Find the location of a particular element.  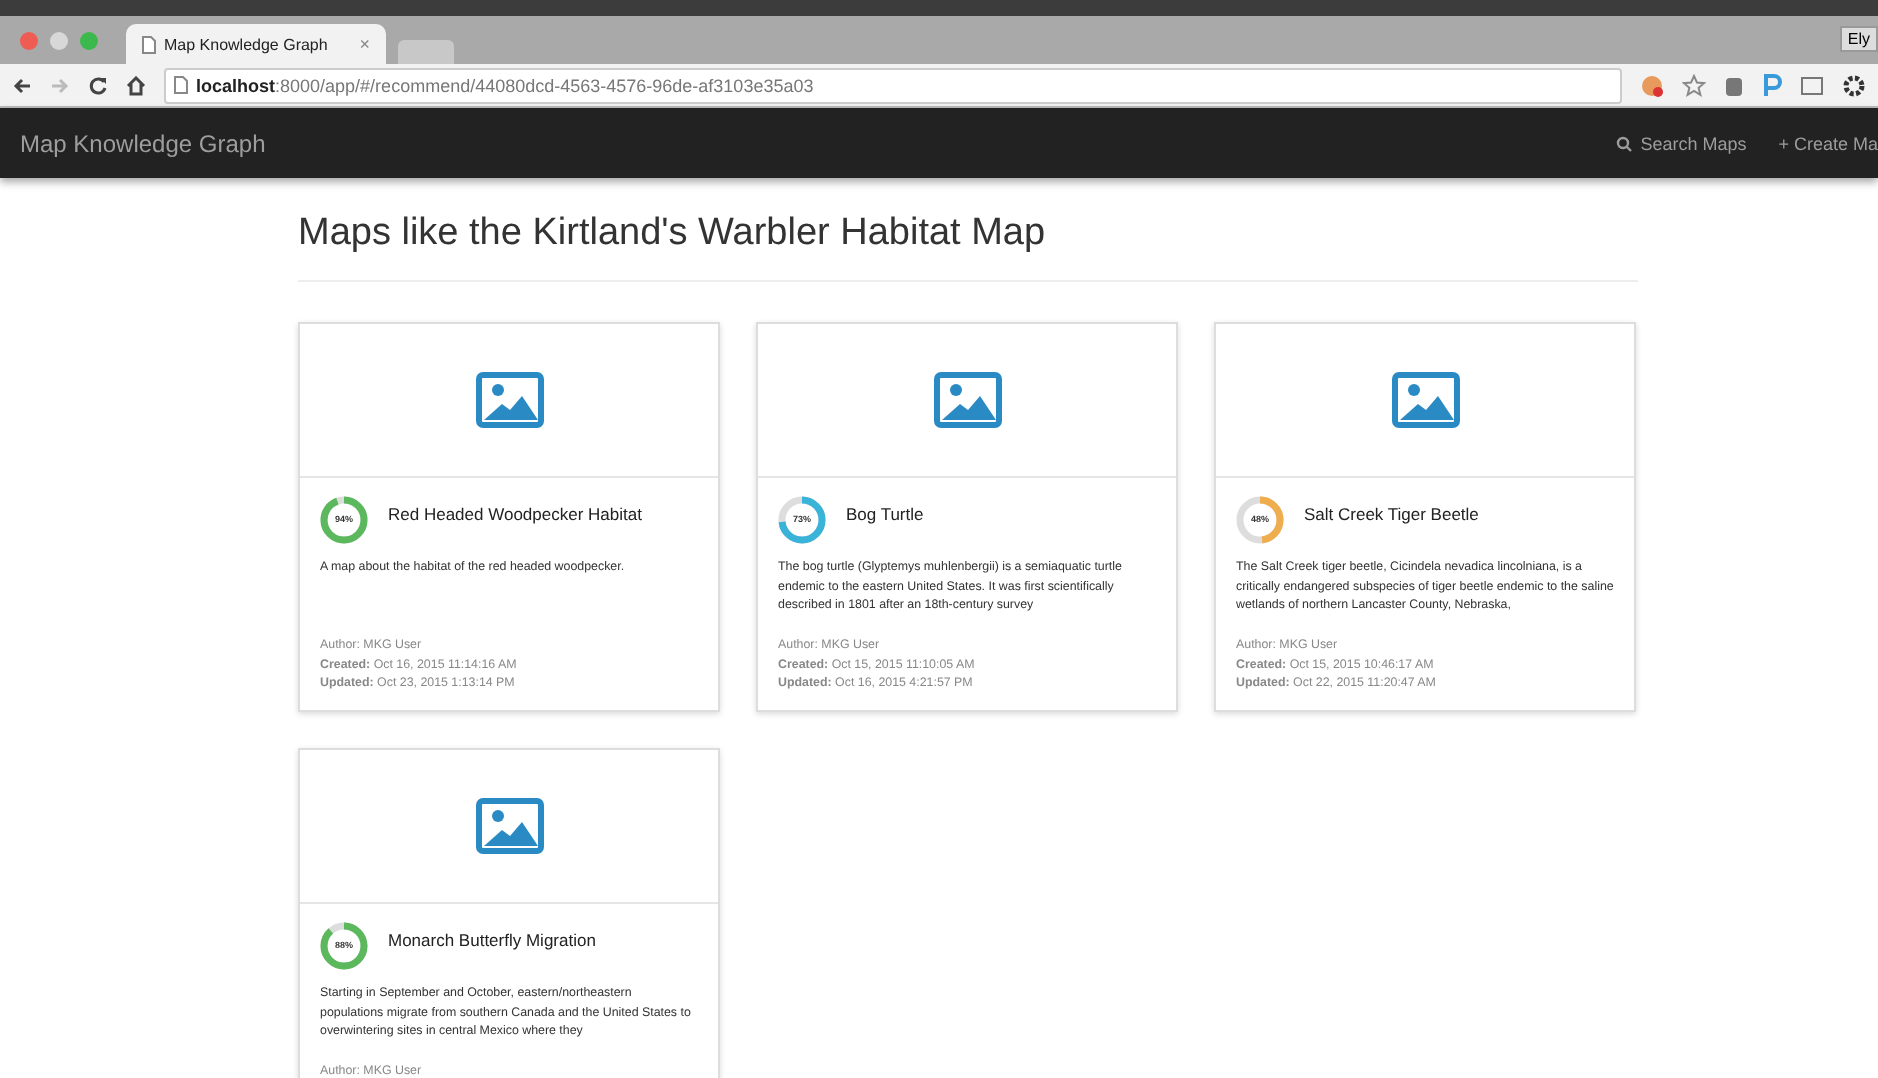

reload-icon is located at coordinates (98, 85).